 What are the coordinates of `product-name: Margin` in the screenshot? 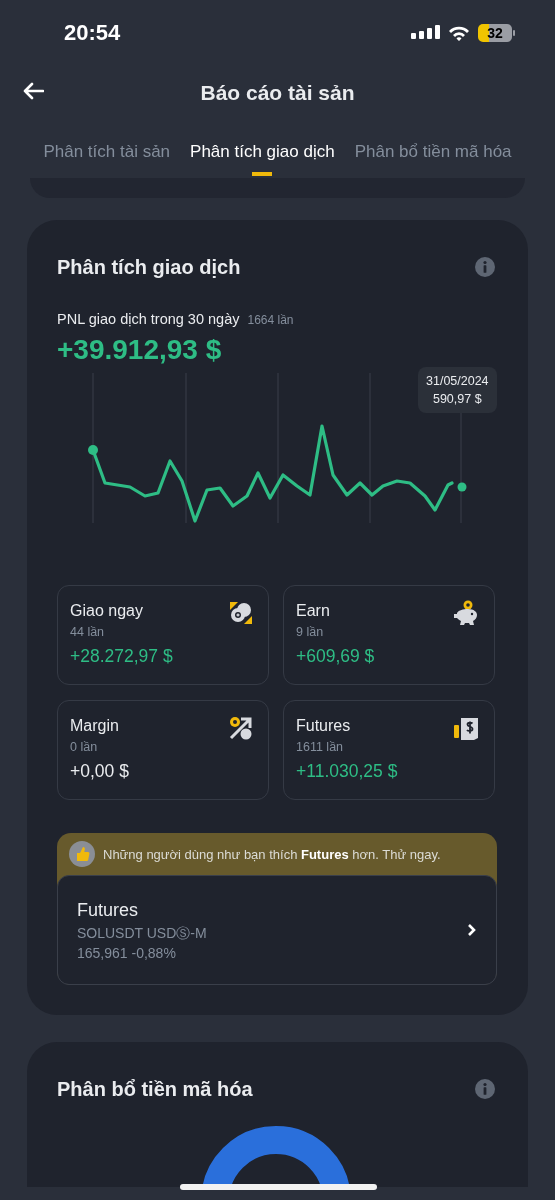 It's located at (94, 726).